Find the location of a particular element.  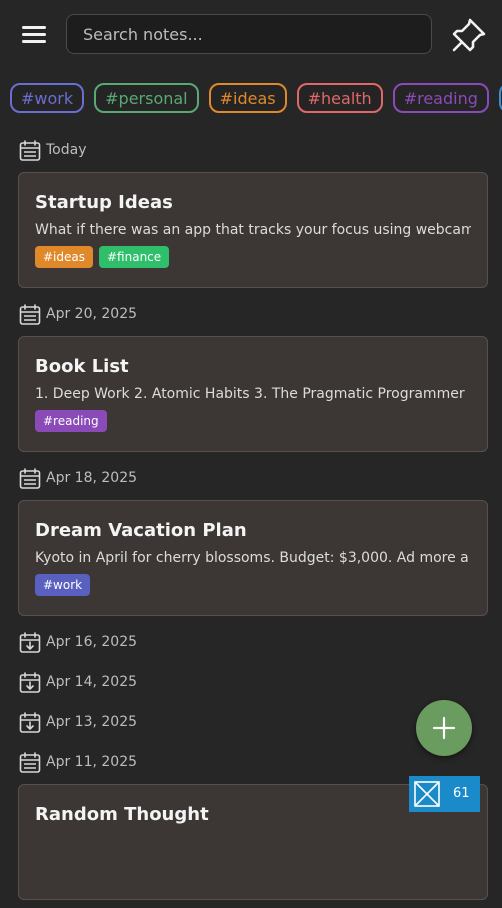

note-tags: #reading is located at coordinates (253, 422).